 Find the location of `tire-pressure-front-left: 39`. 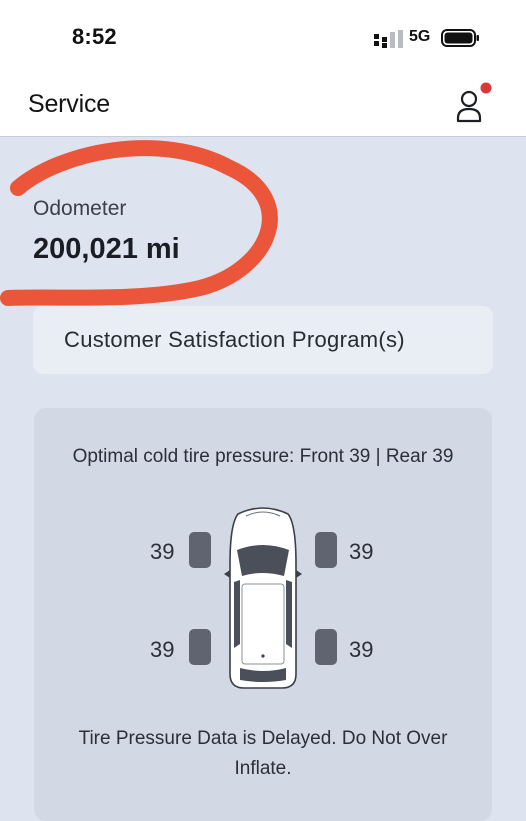

tire-pressure-front-left: 39 is located at coordinates (162, 551).